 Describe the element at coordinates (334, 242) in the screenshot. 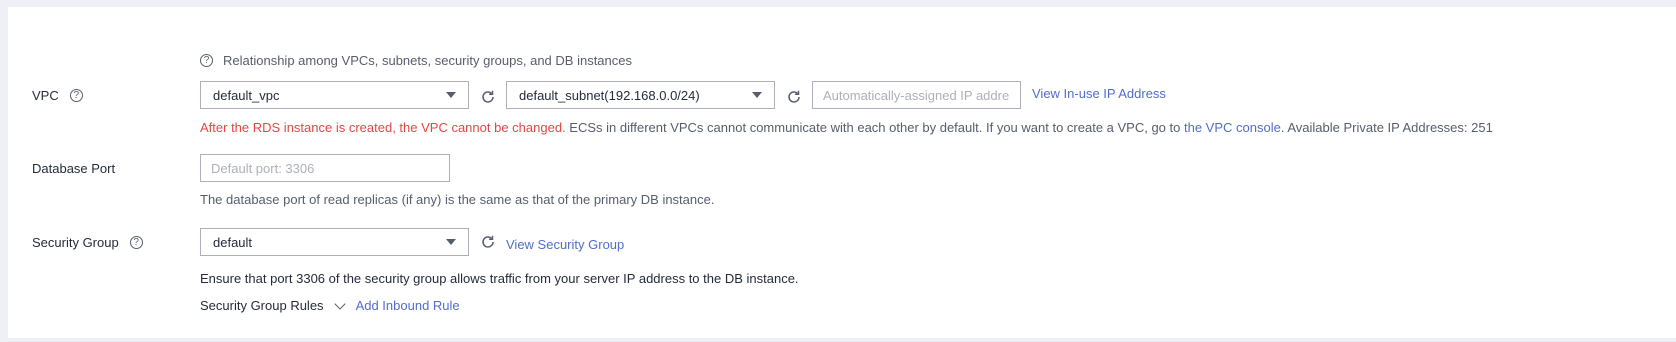

I see `security-group-select: default` at that location.